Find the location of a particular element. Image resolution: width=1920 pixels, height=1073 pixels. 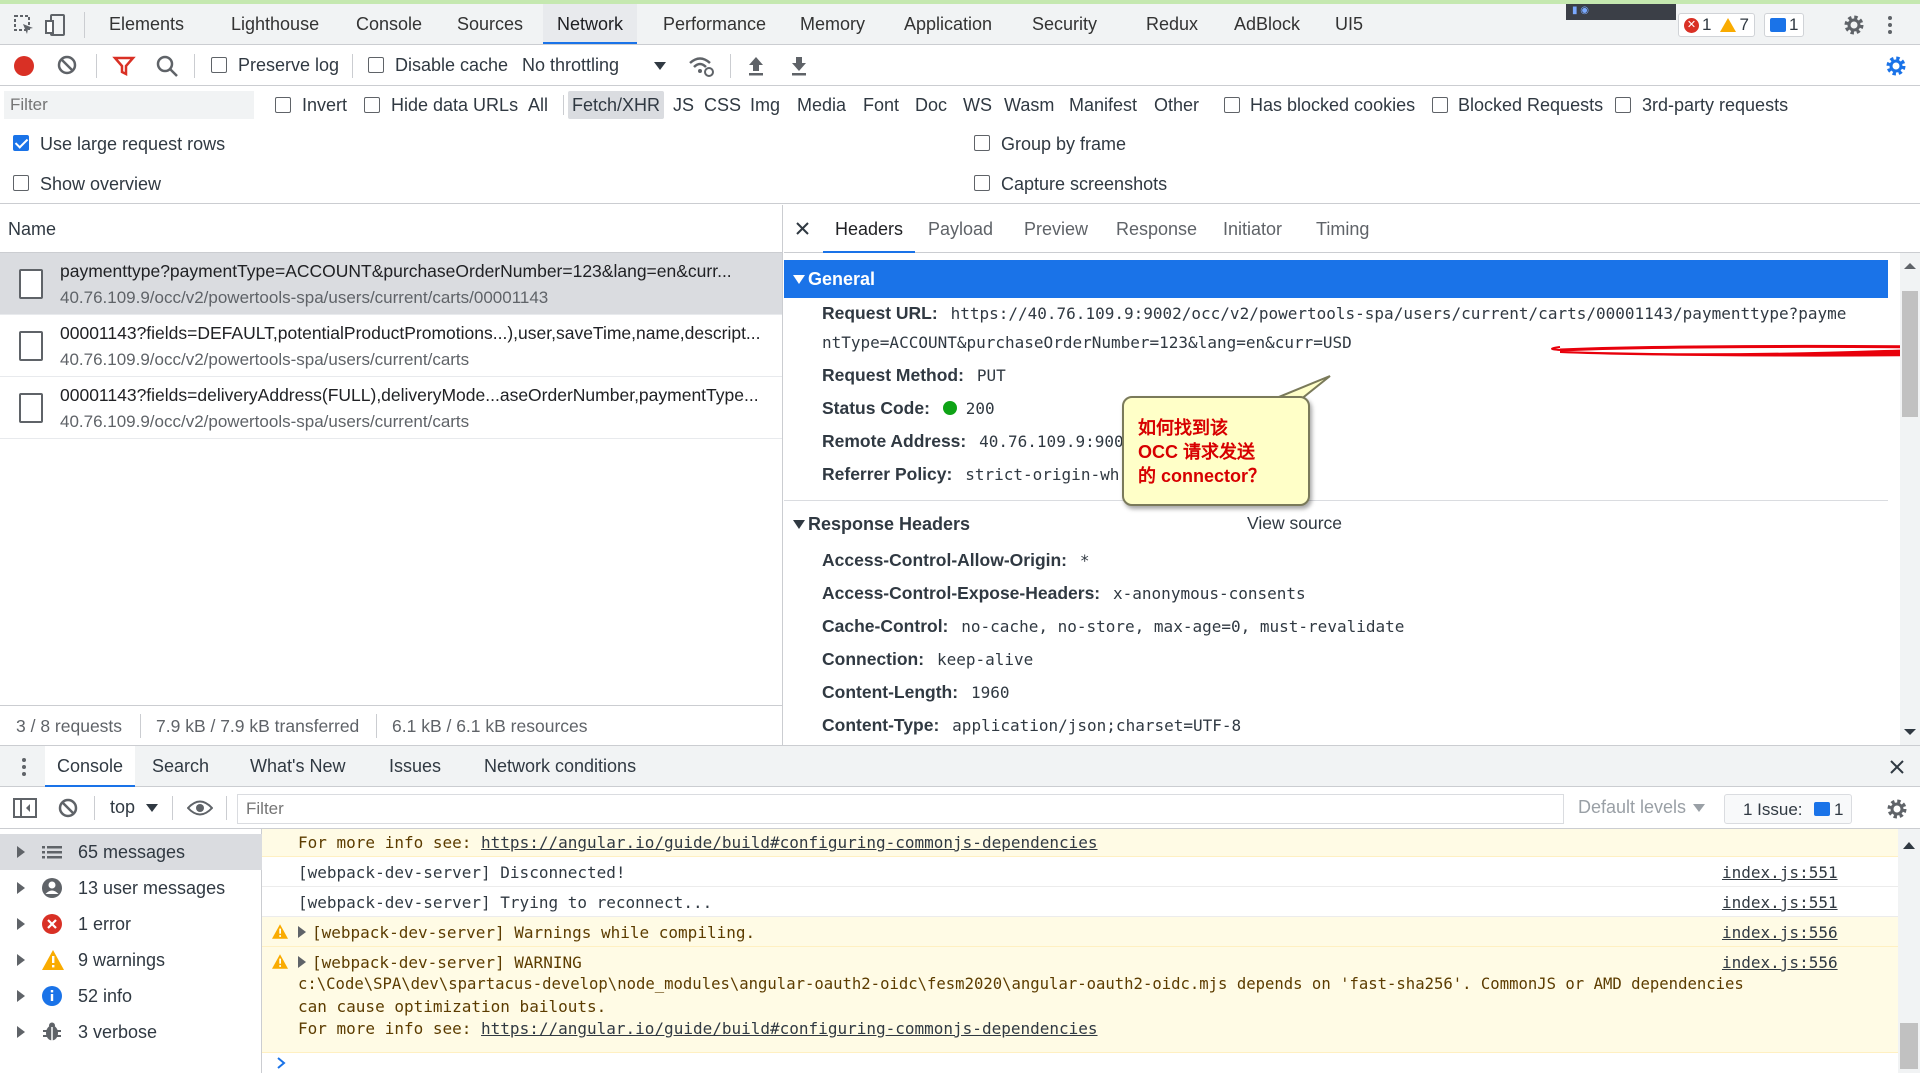

tab-response: Response is located at coordinates (1156, 229).